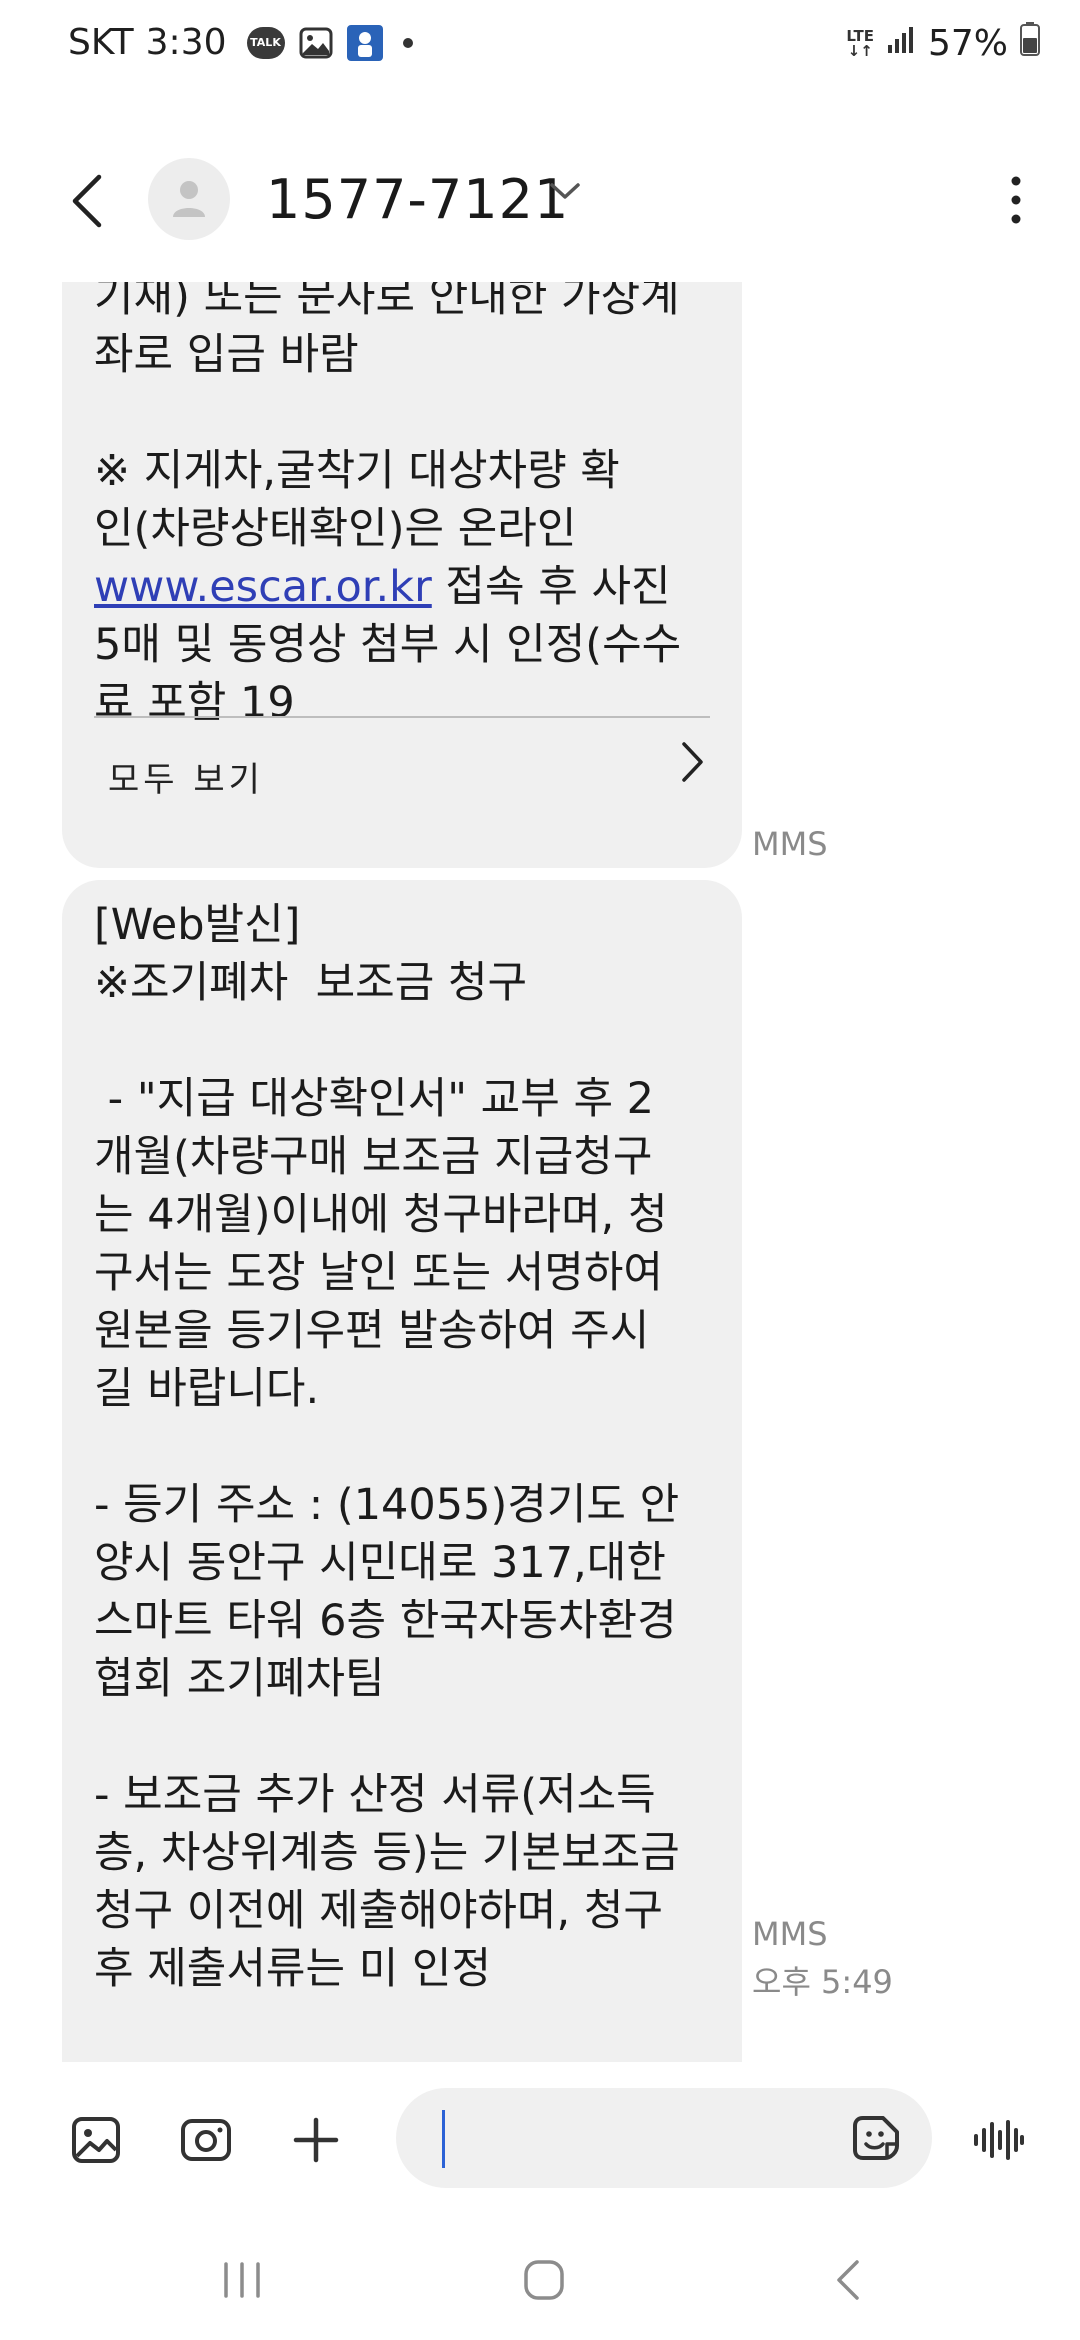 Image resolution: width=1080 pixels, height=2340 pixels. What do you see at coordinates (186, 42) in the screenshot?
I see `clock-time: 3:30` at bounding box center [186, 42].